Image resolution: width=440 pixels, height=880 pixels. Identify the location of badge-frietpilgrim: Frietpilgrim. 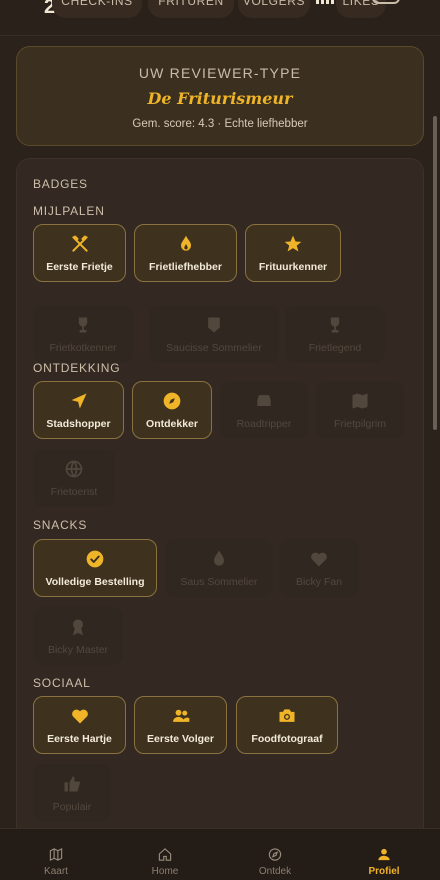
(360, 410).